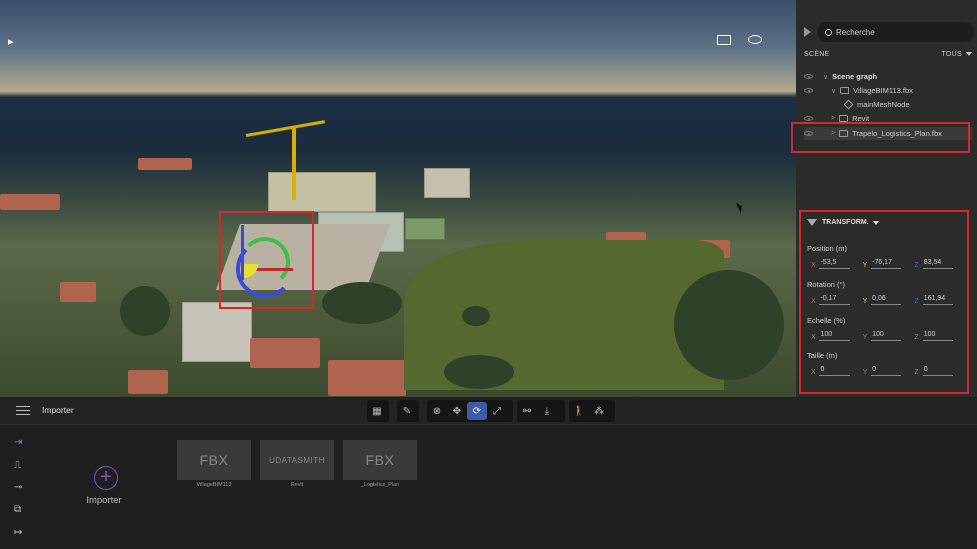  I want to click on mouse-cursor, so click(740, 207).